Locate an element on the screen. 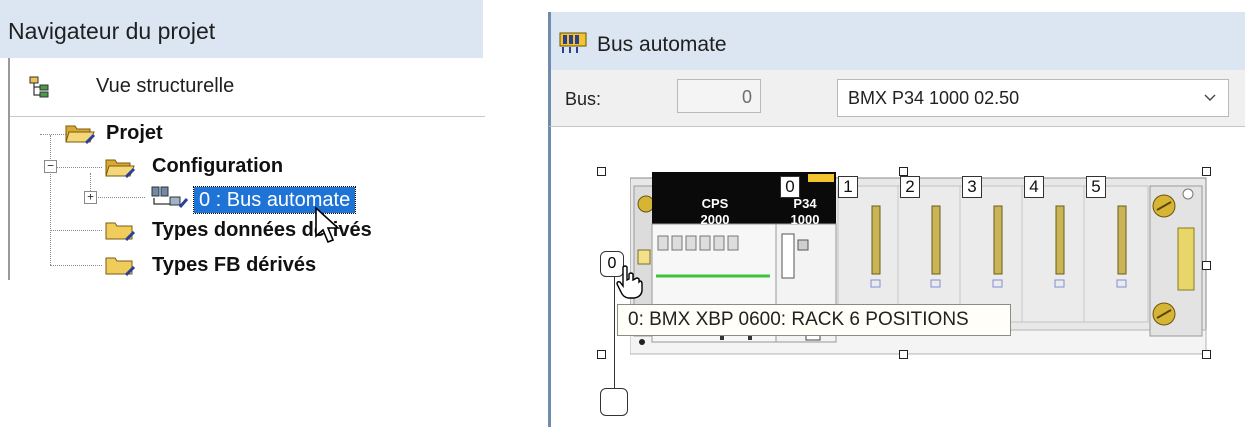 The height and width of the screenshot is (427, 1245). rack-tooltip: 0: BMX XBP 0600: RACK 6 POSITIONS is located at coordinates (814, 320).